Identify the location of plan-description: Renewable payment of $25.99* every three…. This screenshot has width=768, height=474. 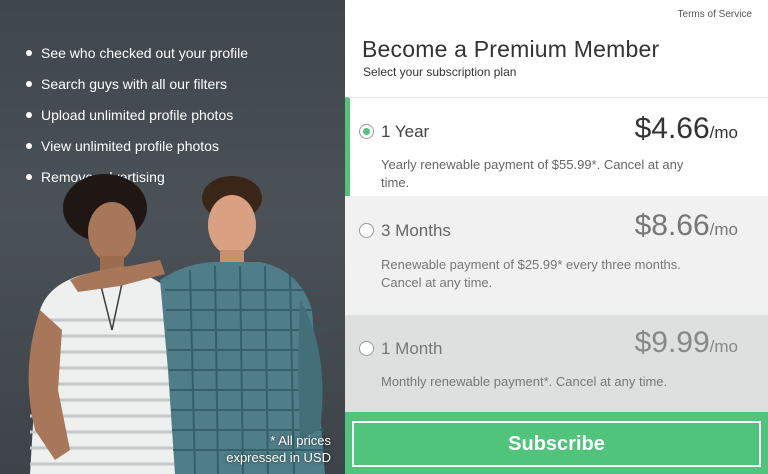
(546, 274).